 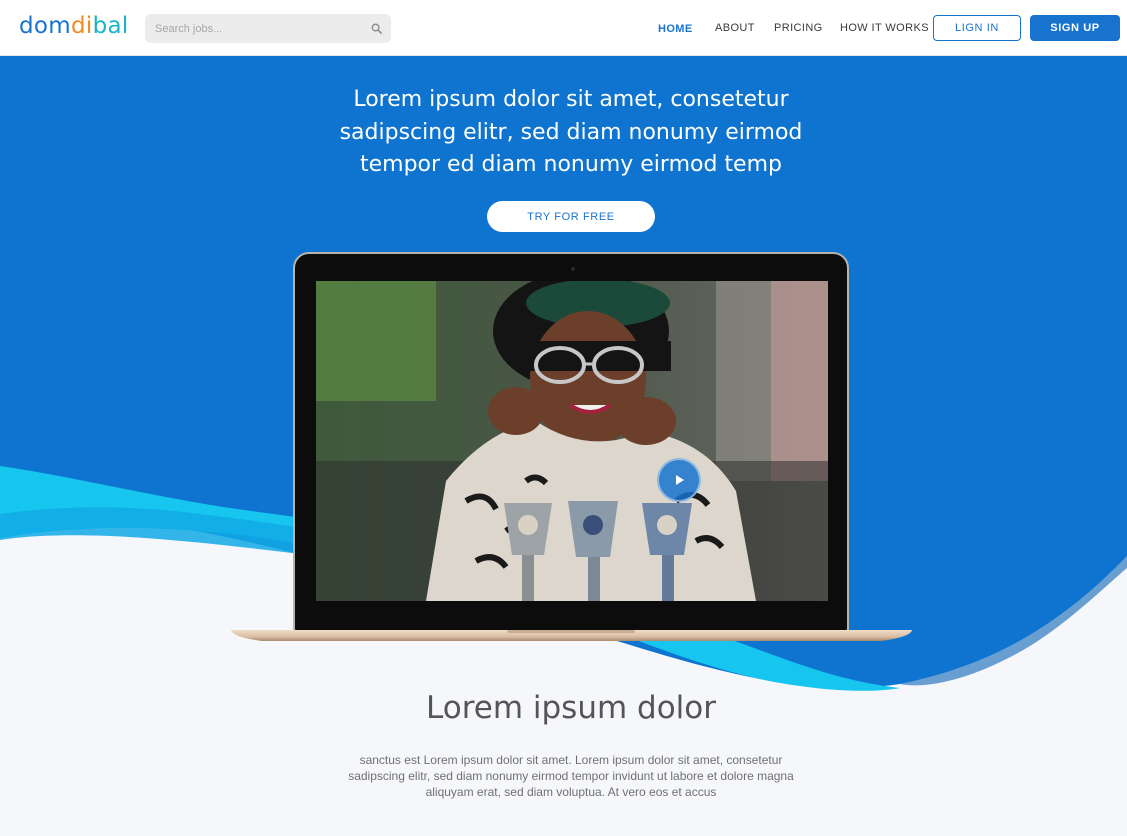 I want to click on logo-part-bal: bal, so click(x=110, y=26).